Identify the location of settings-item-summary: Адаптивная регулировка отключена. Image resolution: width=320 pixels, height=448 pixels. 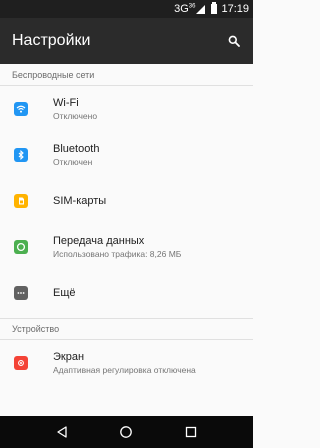
(124, 369).